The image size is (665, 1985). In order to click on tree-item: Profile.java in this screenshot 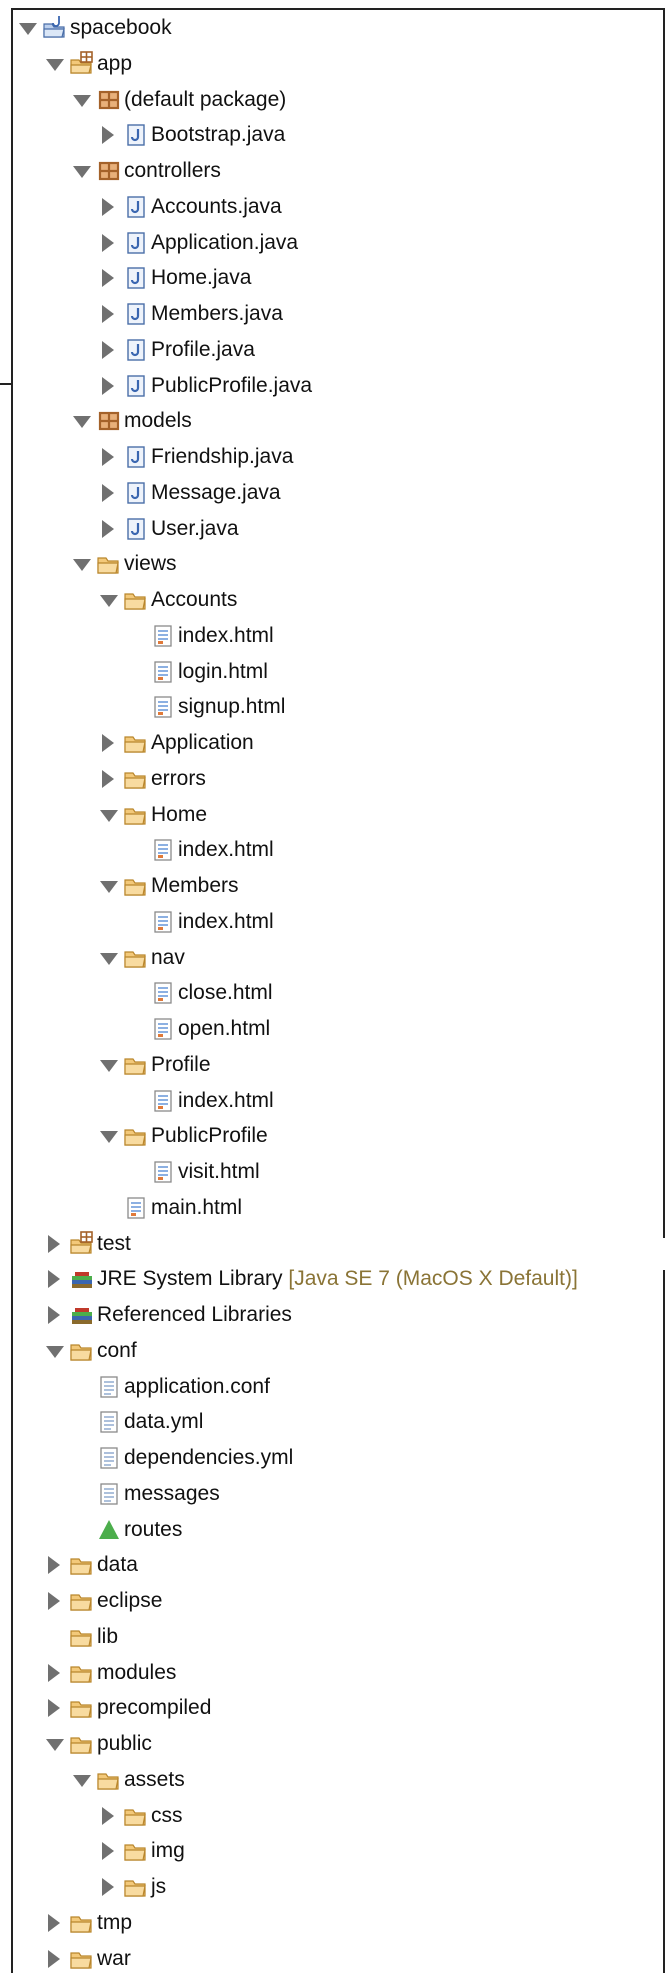, I will do `click(332, 350)`.